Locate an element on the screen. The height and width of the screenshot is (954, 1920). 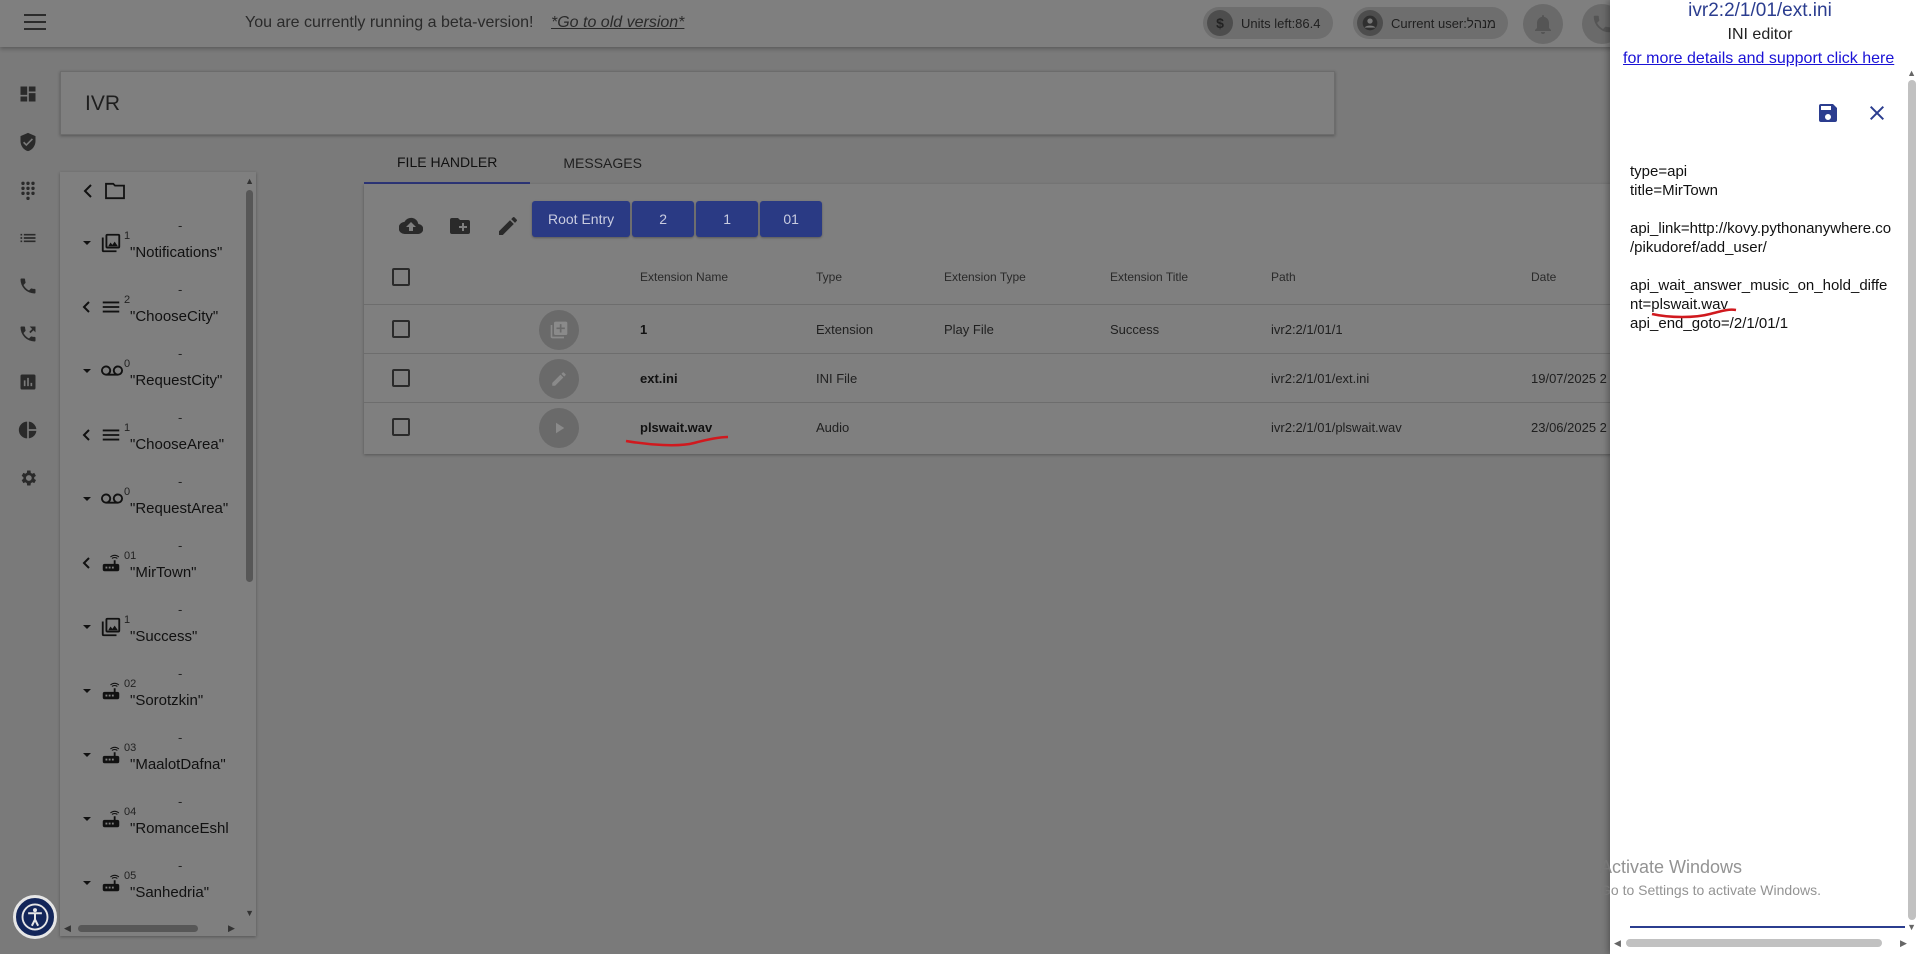
column-header-name: Extension Name is located at coordinates (684, 277).